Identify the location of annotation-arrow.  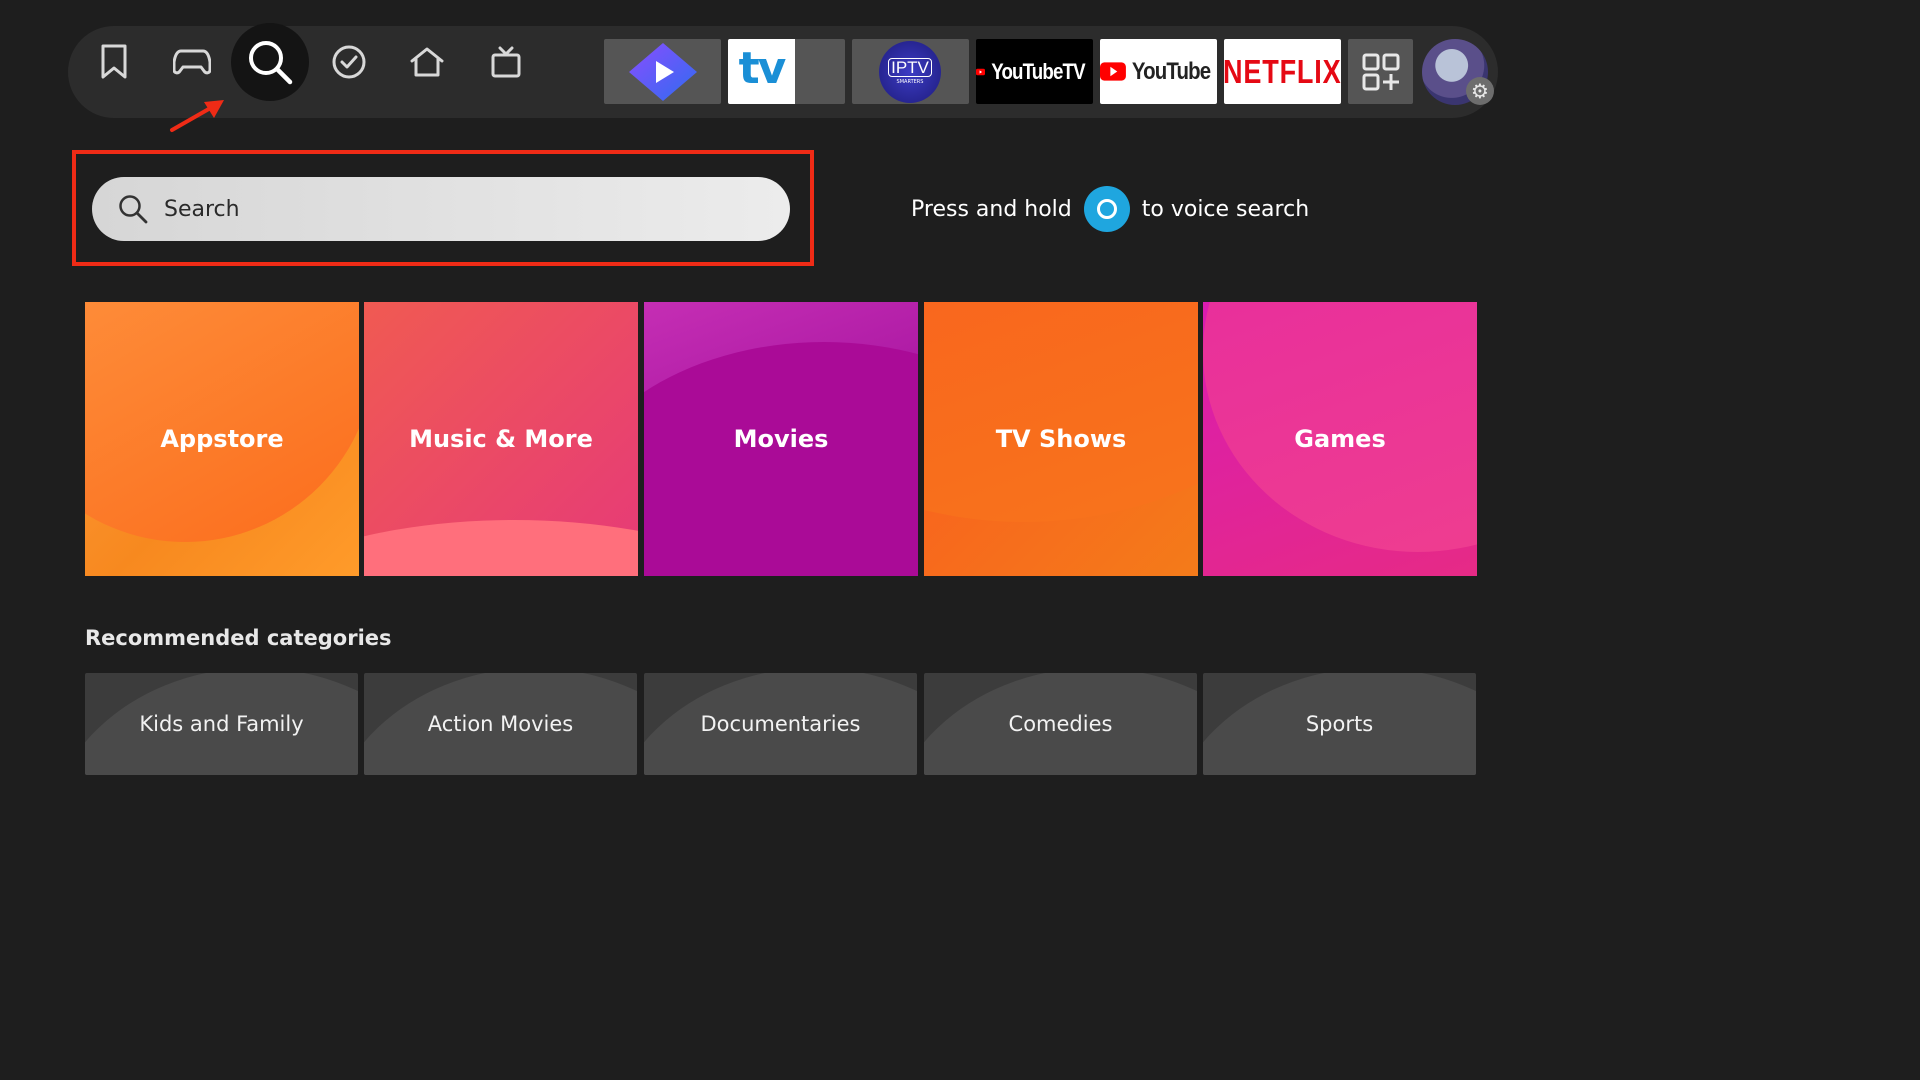
(197, 116).